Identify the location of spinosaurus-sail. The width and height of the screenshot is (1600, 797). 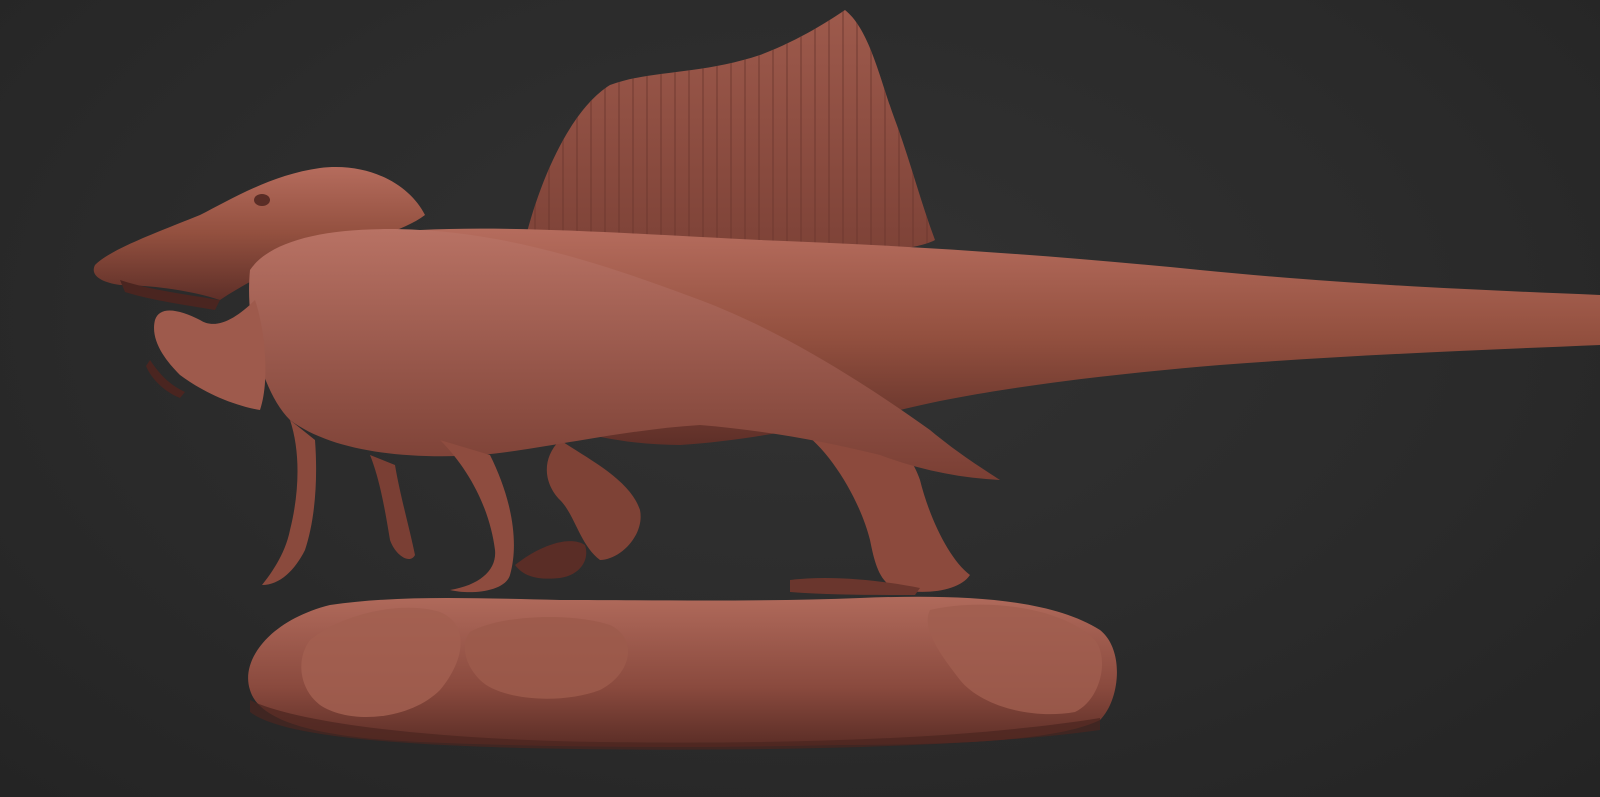
(730, 132).